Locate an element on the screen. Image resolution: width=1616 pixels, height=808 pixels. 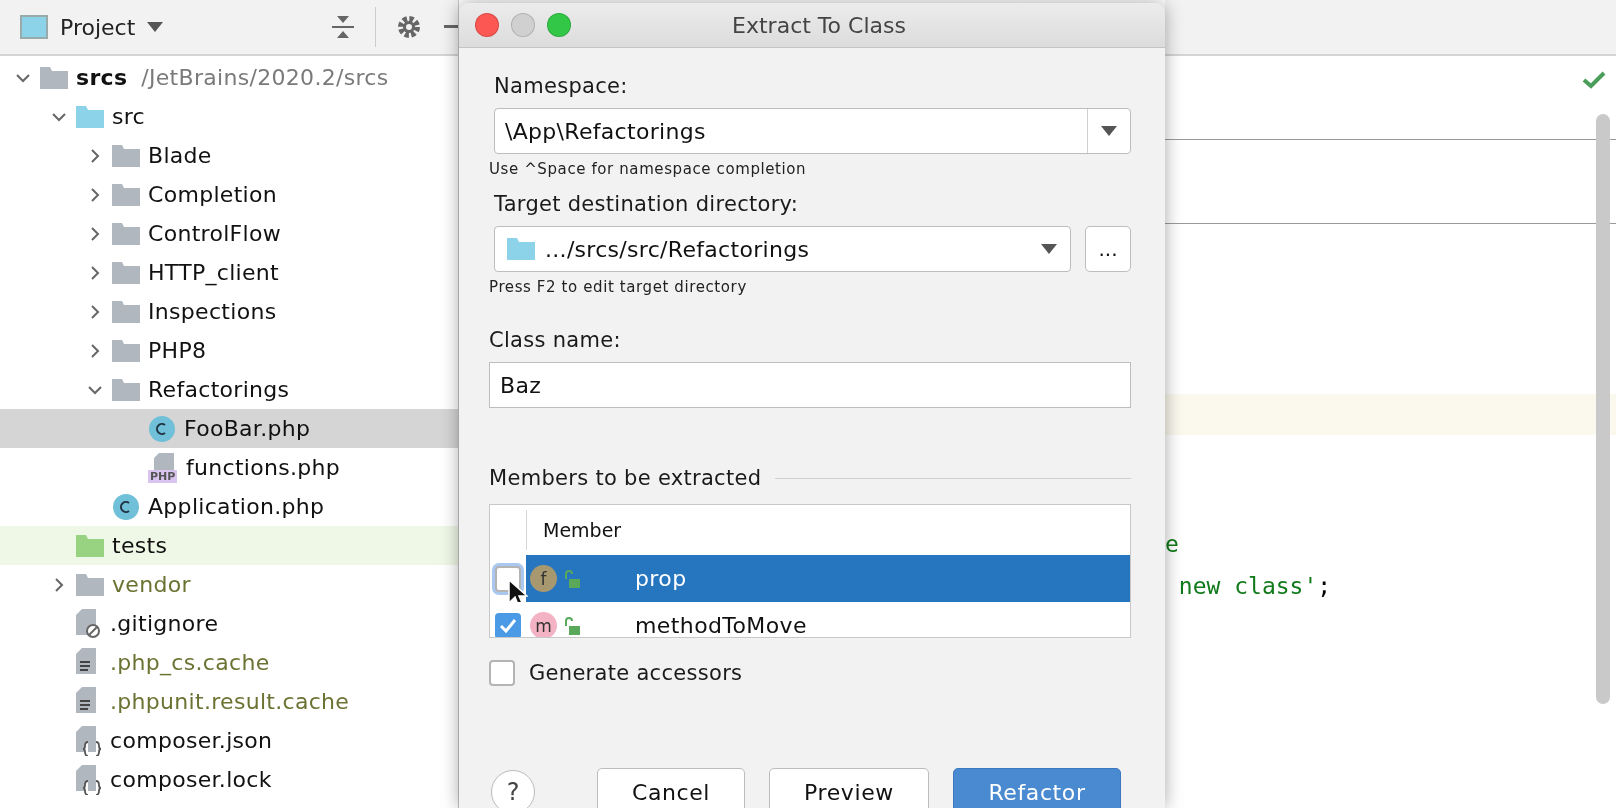
field-label: Class name: is located at coordinates (555, 340).